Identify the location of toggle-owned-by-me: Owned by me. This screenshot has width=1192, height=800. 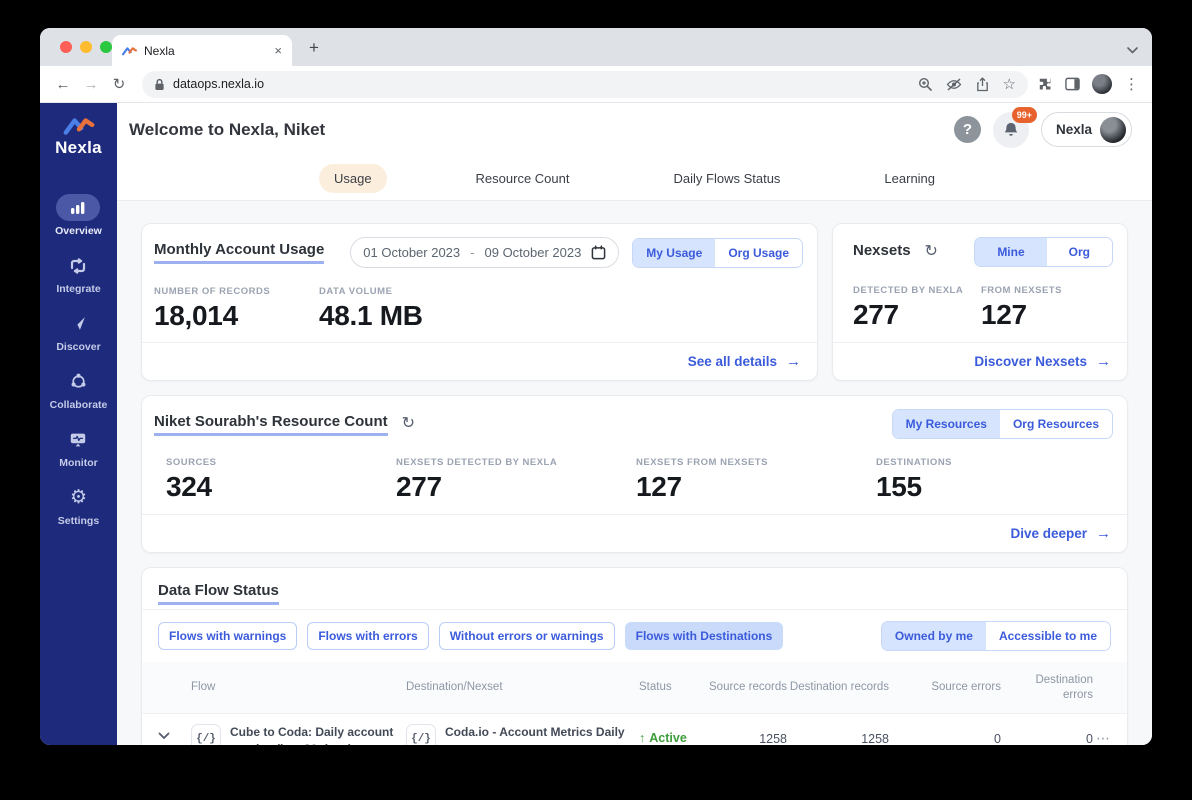
(933, 636).